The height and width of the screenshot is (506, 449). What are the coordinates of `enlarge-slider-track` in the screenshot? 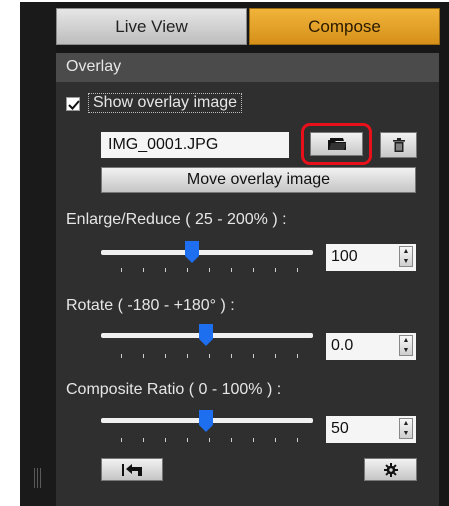 It's located at (207, 252).